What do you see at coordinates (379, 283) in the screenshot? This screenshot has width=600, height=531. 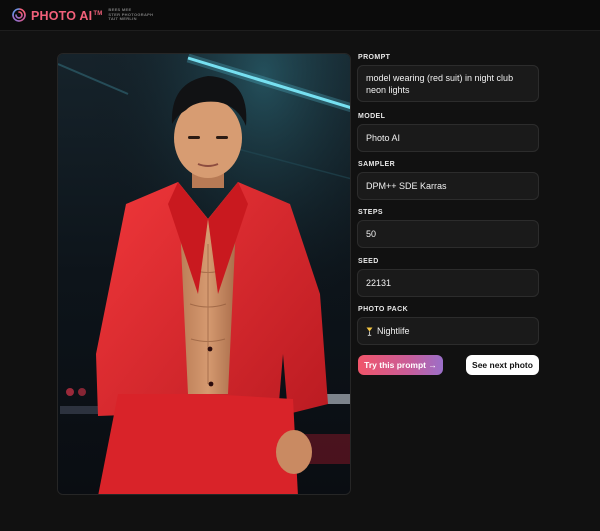 I see `seed-value: 22131` at bounding box center [379, 283].